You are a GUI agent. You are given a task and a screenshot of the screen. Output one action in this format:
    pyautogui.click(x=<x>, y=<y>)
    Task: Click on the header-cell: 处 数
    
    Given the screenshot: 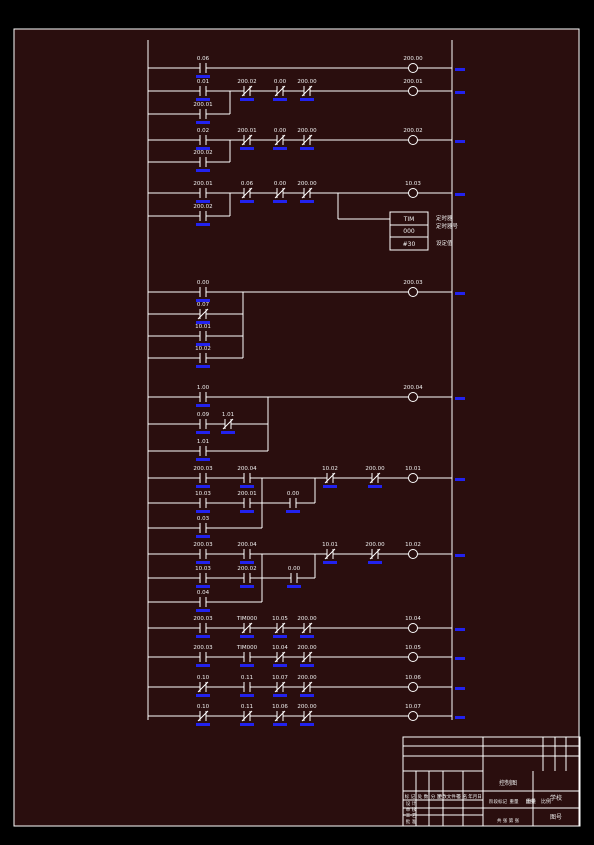 What is the action you would take?
    pyautogui.click(x=423, y=796)
    